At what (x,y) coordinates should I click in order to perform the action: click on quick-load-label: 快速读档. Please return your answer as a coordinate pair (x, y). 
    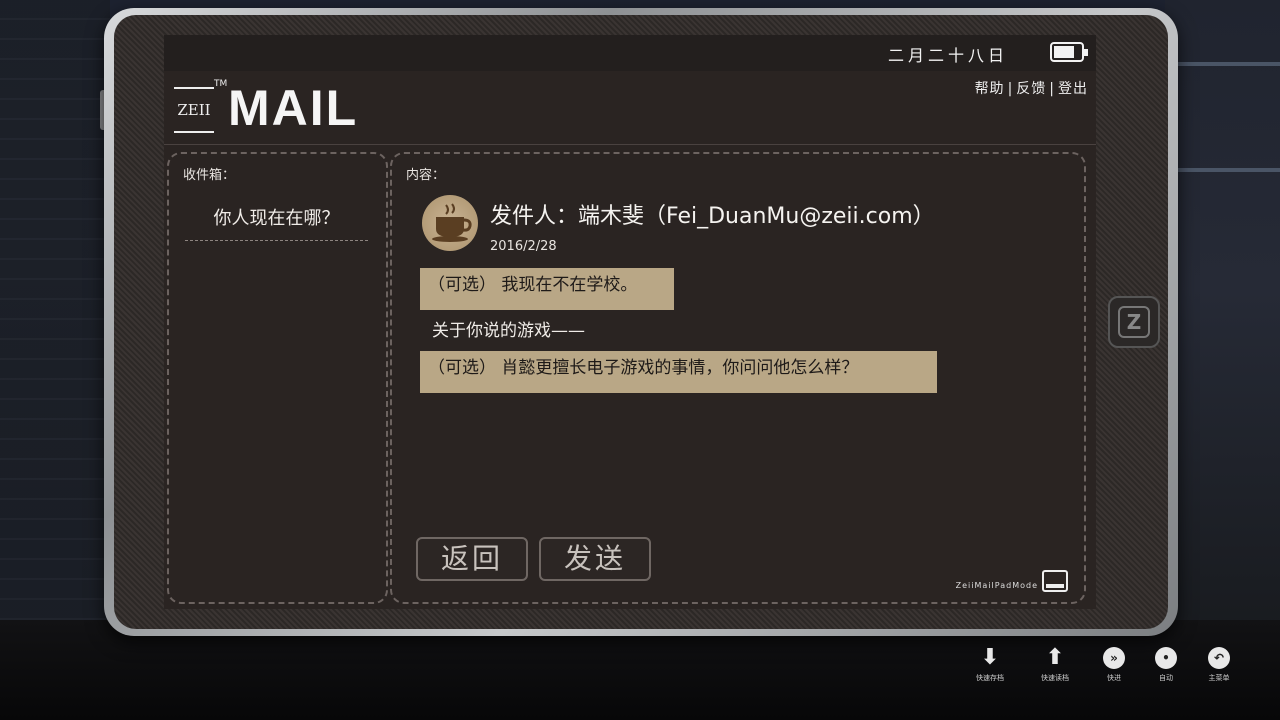
    Looking at the image, I should click on (1055, 678).